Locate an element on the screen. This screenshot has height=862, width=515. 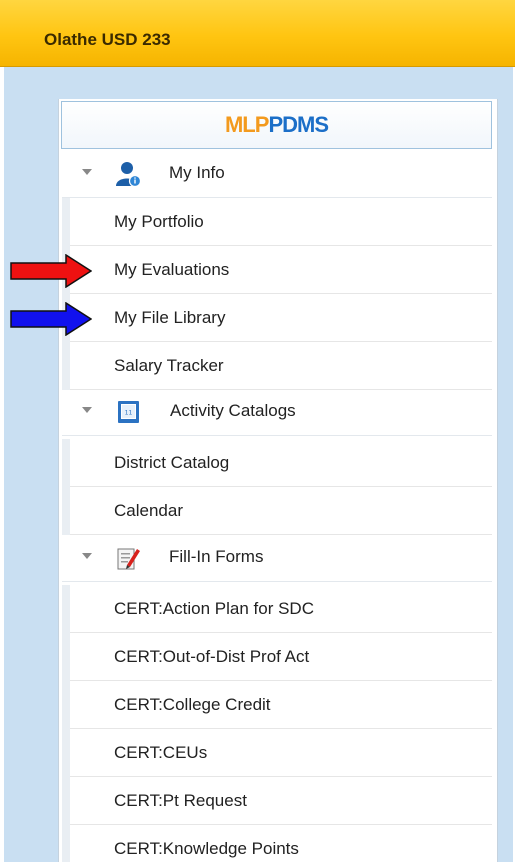
nav-item-cert-out-of-dist: CERT:Out-of-Dist Prof Act is located at coordinates (281, 657).